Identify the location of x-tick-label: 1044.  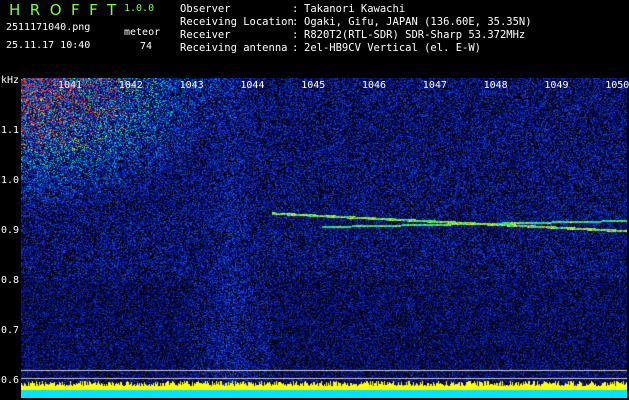
(252, 85).